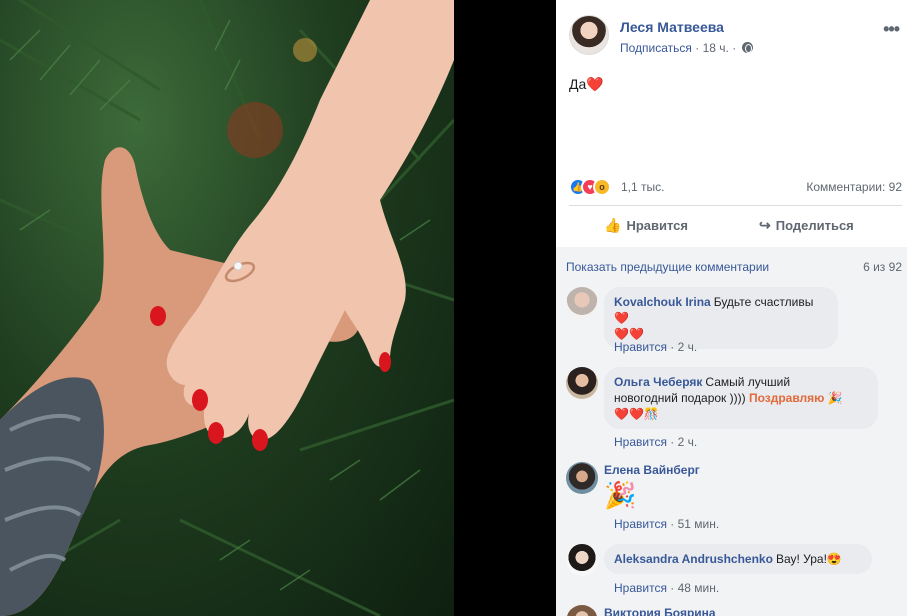  I want to click on comment: Елена Вайнберг 🎉 Нравится · 51 мин., so click(731, 497).